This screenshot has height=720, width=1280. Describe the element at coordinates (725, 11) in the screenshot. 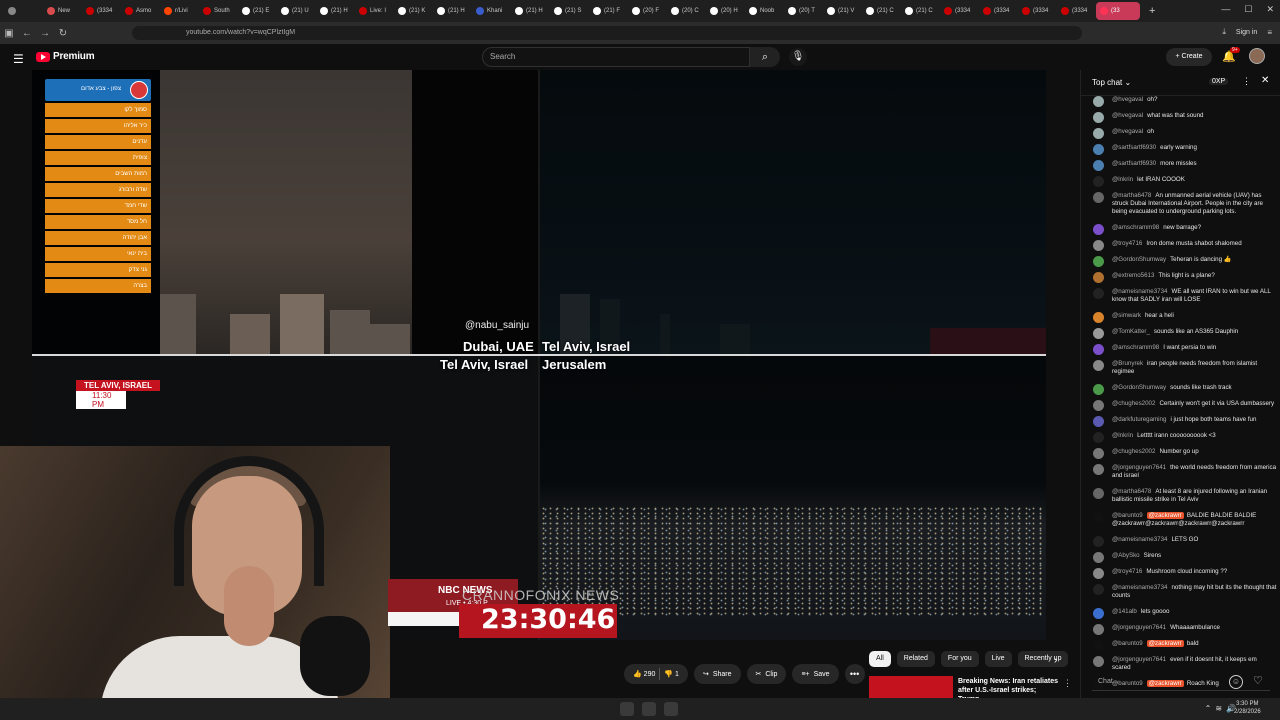

I see `browser-tab: (20) H` at that location.